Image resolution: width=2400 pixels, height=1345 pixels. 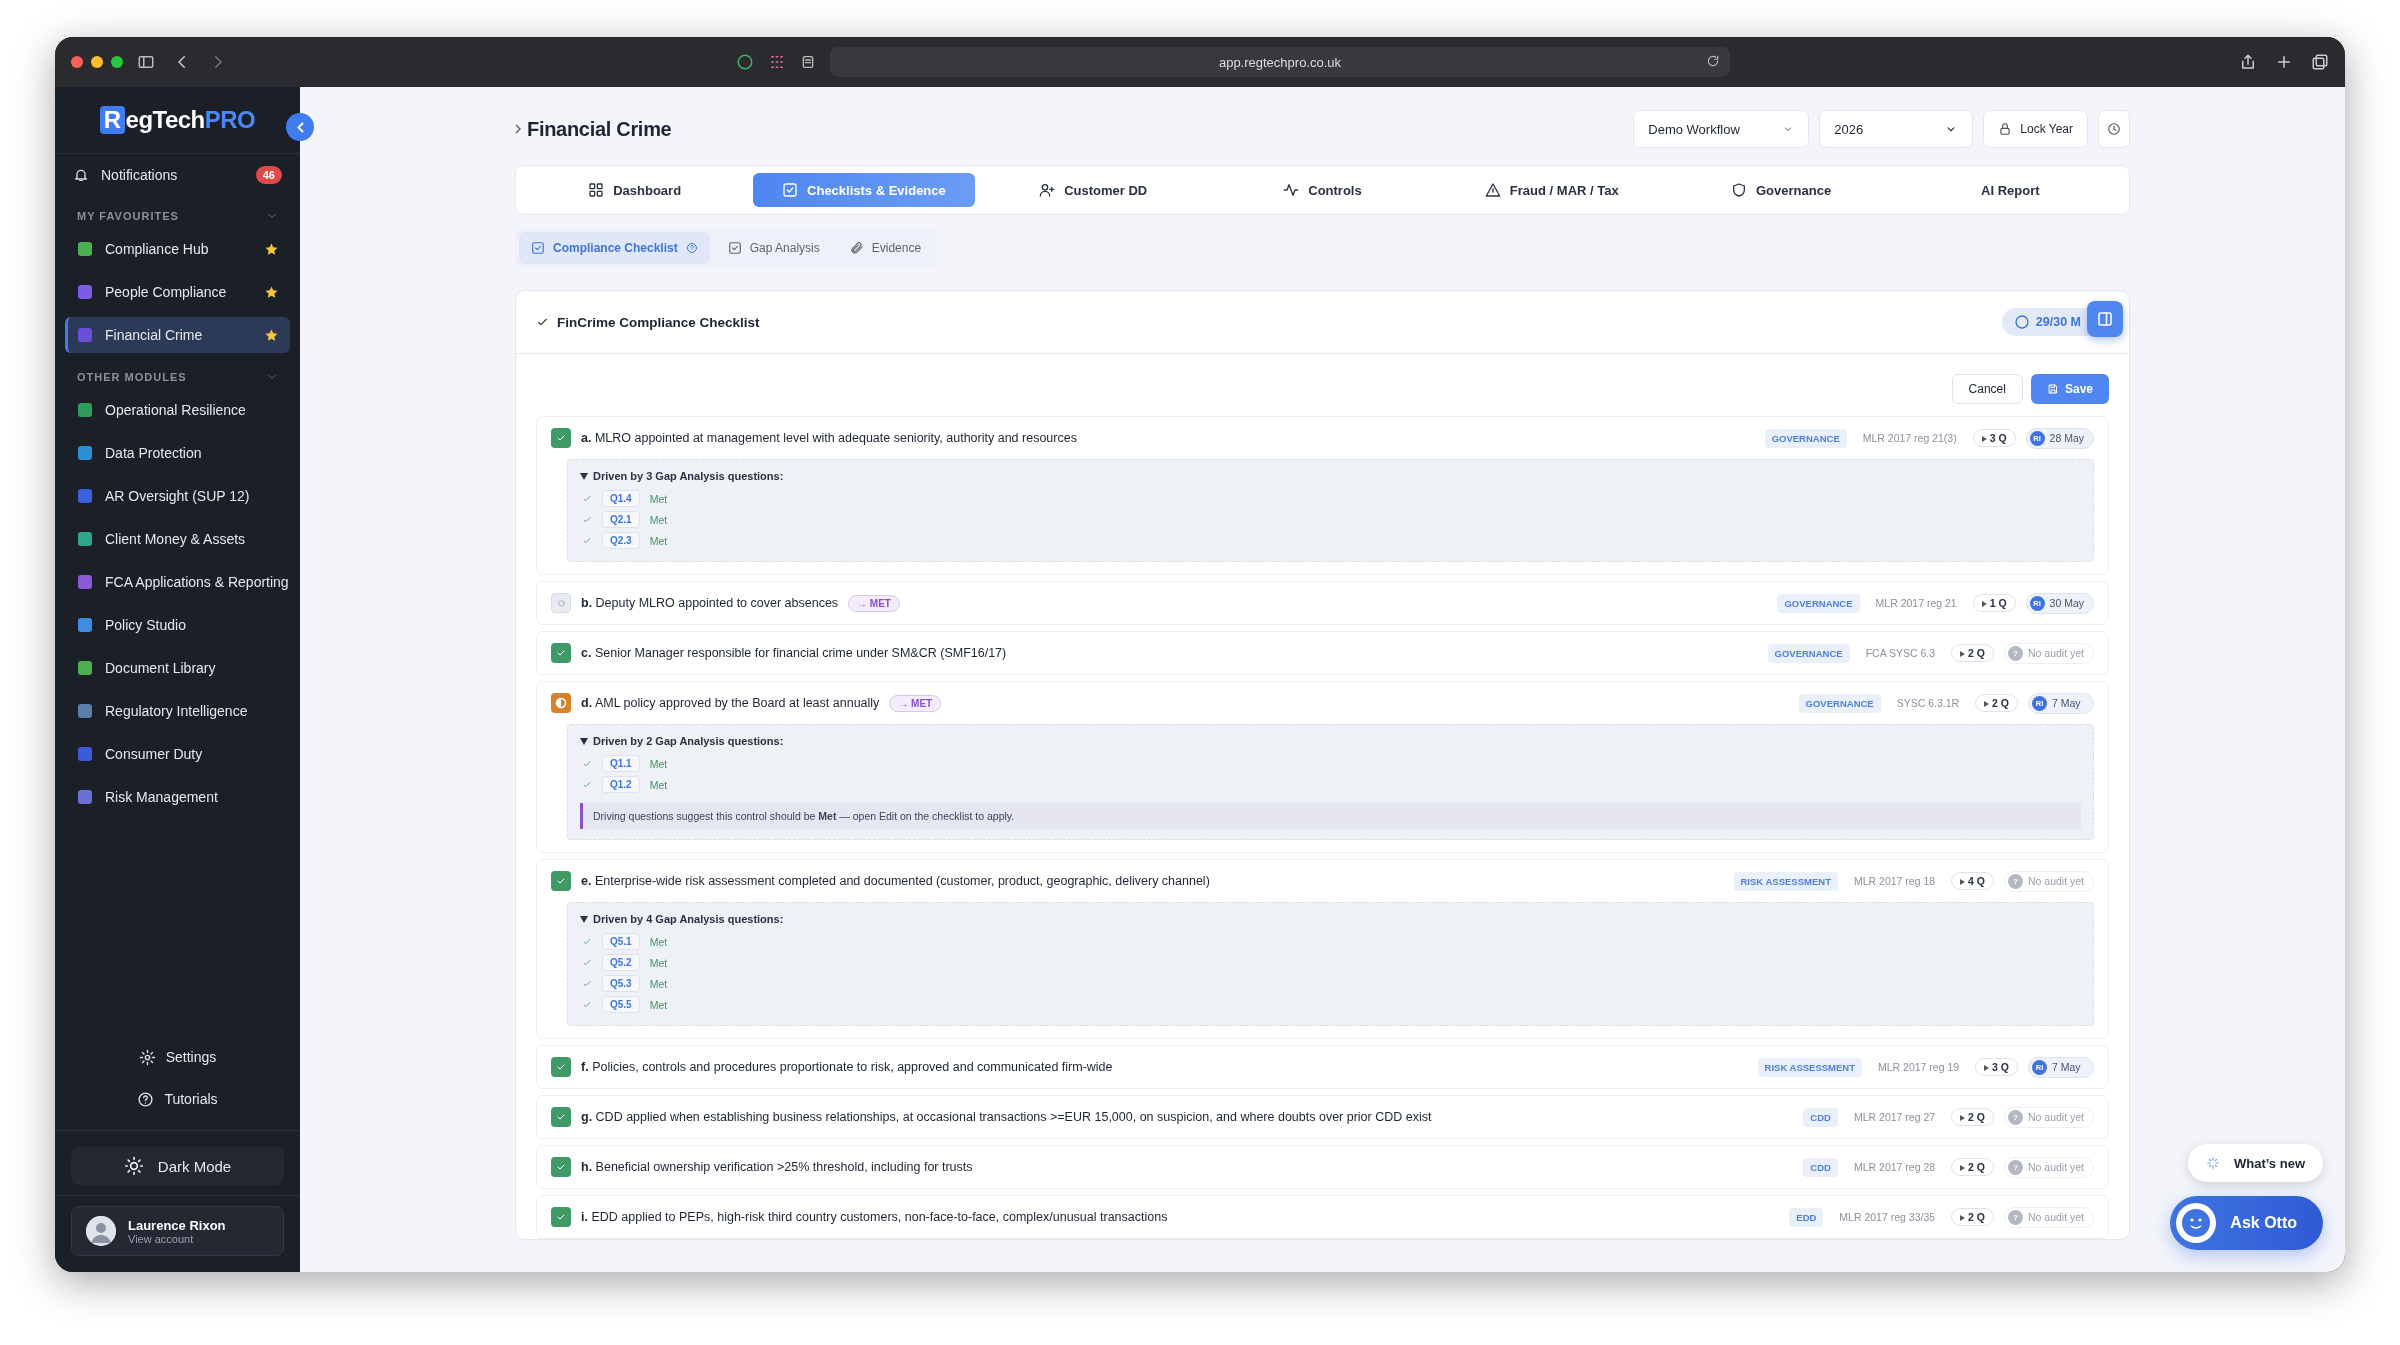 I want to click on sidebar-item: People Compliance, so click(x=177, y=292).